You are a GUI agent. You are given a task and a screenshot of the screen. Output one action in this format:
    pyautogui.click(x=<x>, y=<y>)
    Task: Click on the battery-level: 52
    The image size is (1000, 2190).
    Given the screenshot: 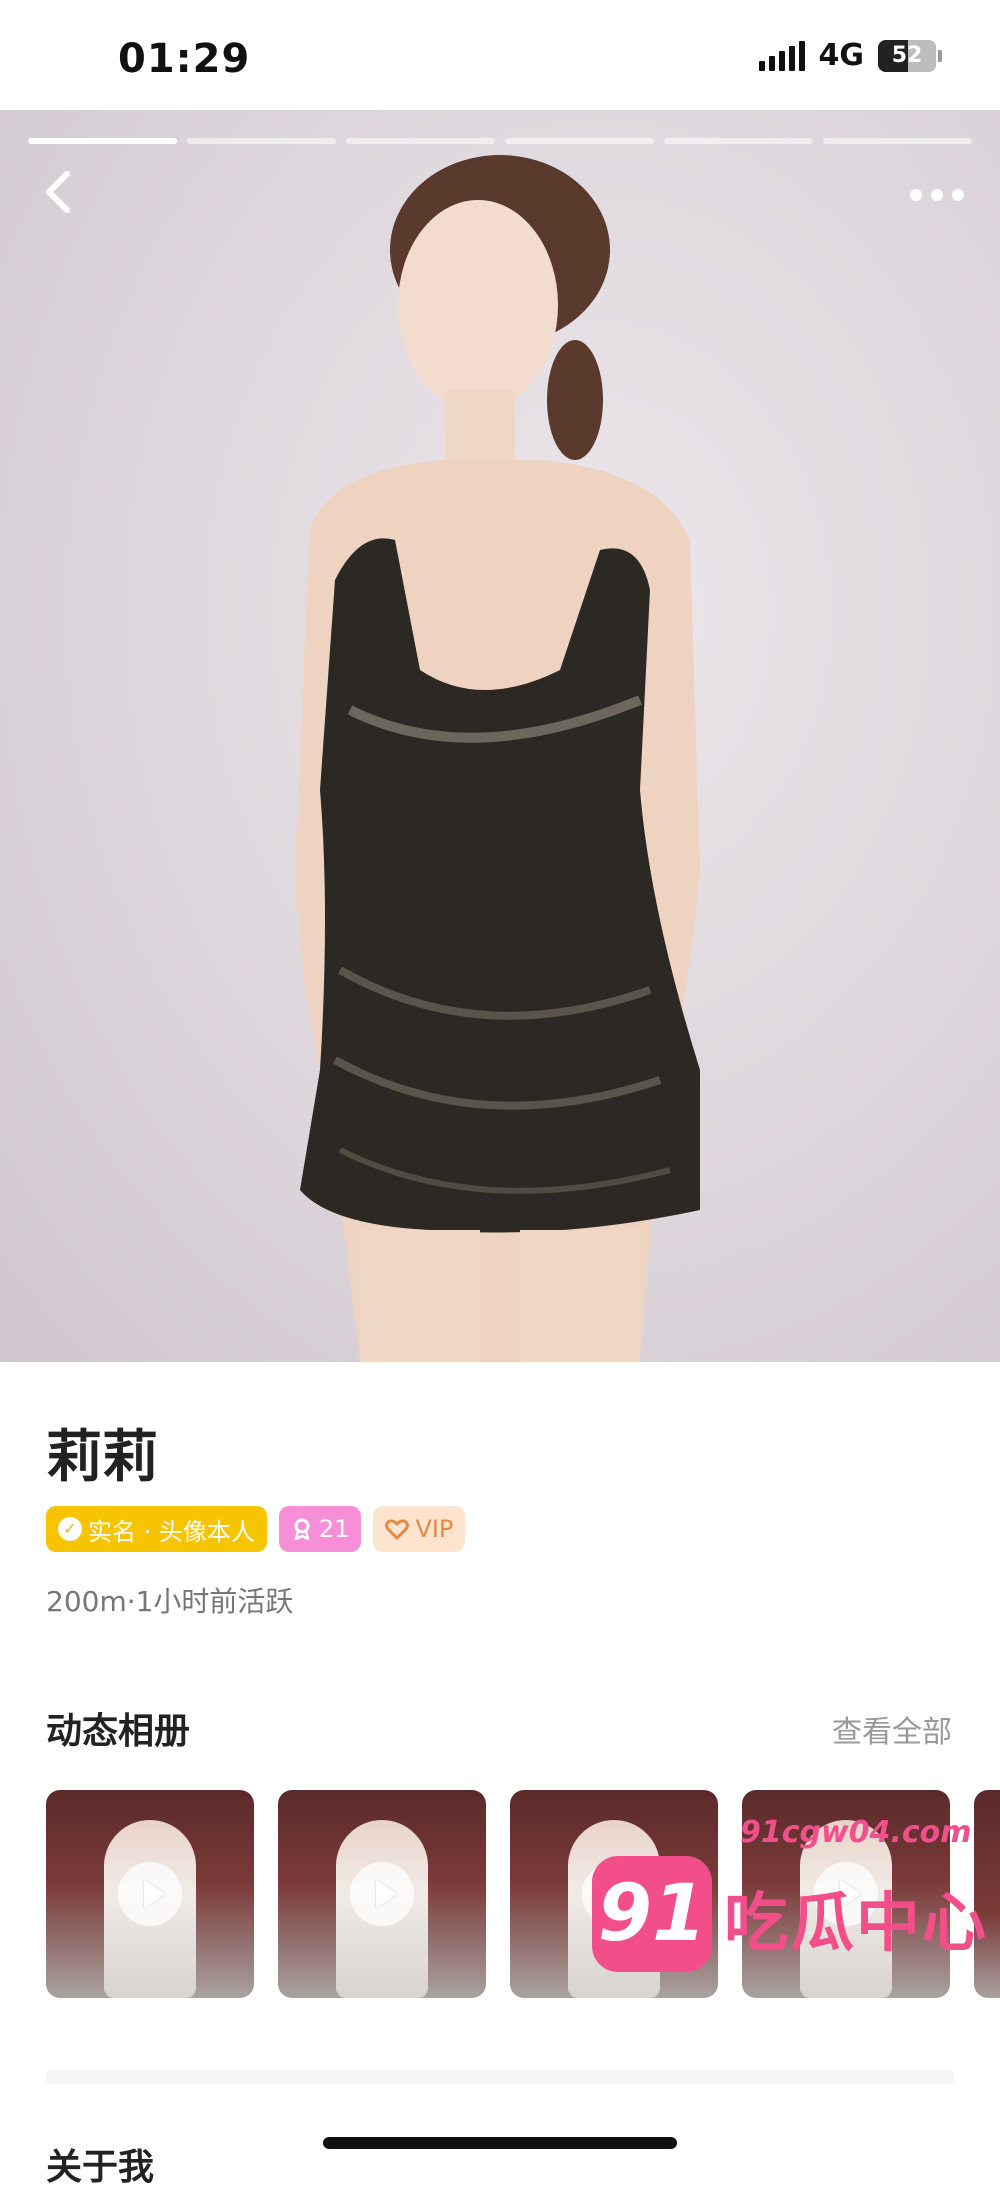 What is the action you would take?
    pyautogui.click(x=907, y=55)
    